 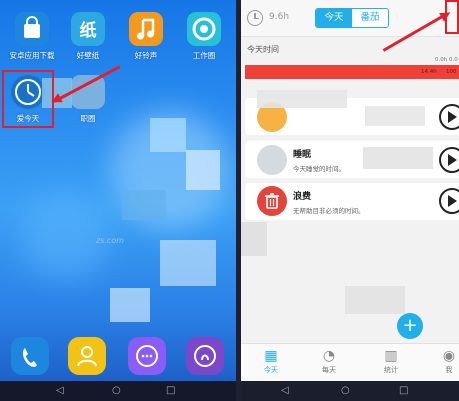 What do you see at coordinates (205, 356) in the screenshot?
I see `browser-icon` at bounding box center [205, 356].